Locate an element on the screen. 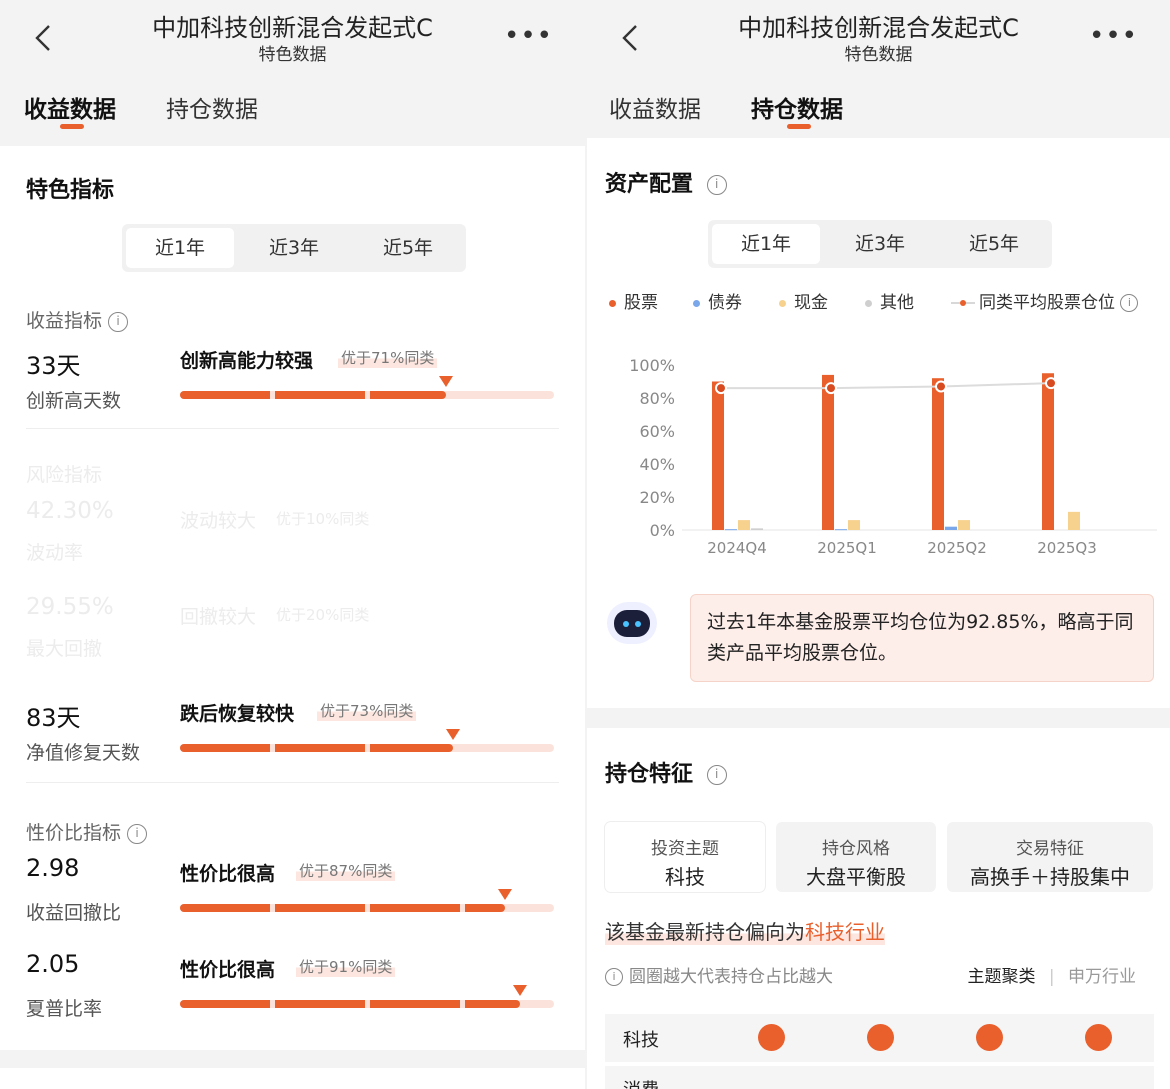 The height and width of the screenshot is (1089, 1170). legend-bond: 债券 is located at coordinates (717, 300).